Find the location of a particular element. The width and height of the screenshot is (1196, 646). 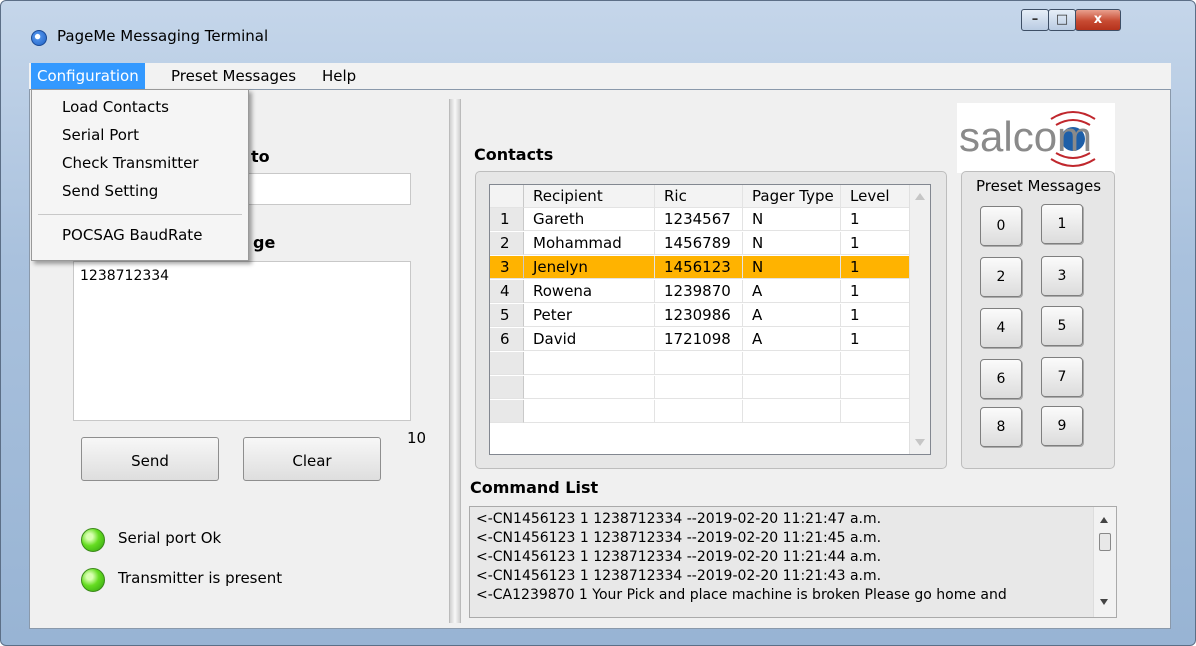

cell-ric: 1456789 is located at coordinates (699, 243).